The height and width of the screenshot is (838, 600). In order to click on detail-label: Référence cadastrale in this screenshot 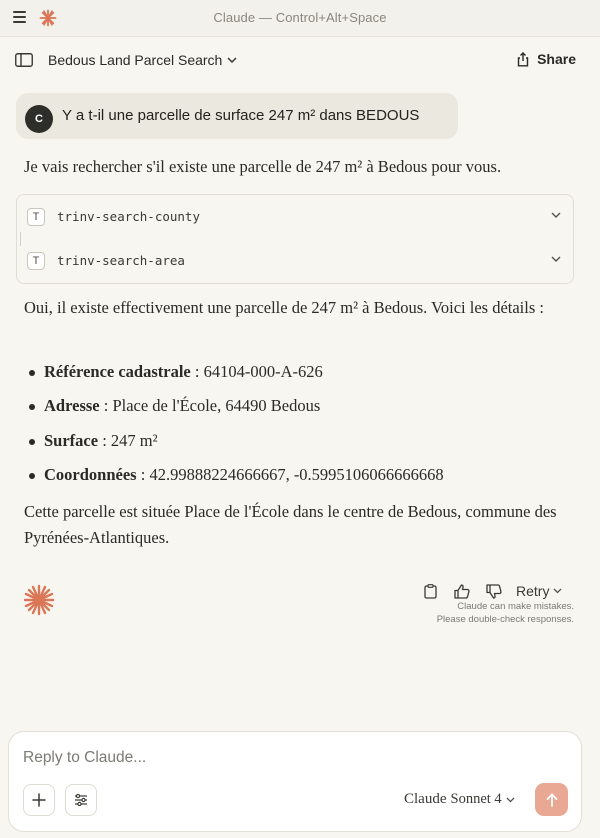, I will do `click(117, 371)`.